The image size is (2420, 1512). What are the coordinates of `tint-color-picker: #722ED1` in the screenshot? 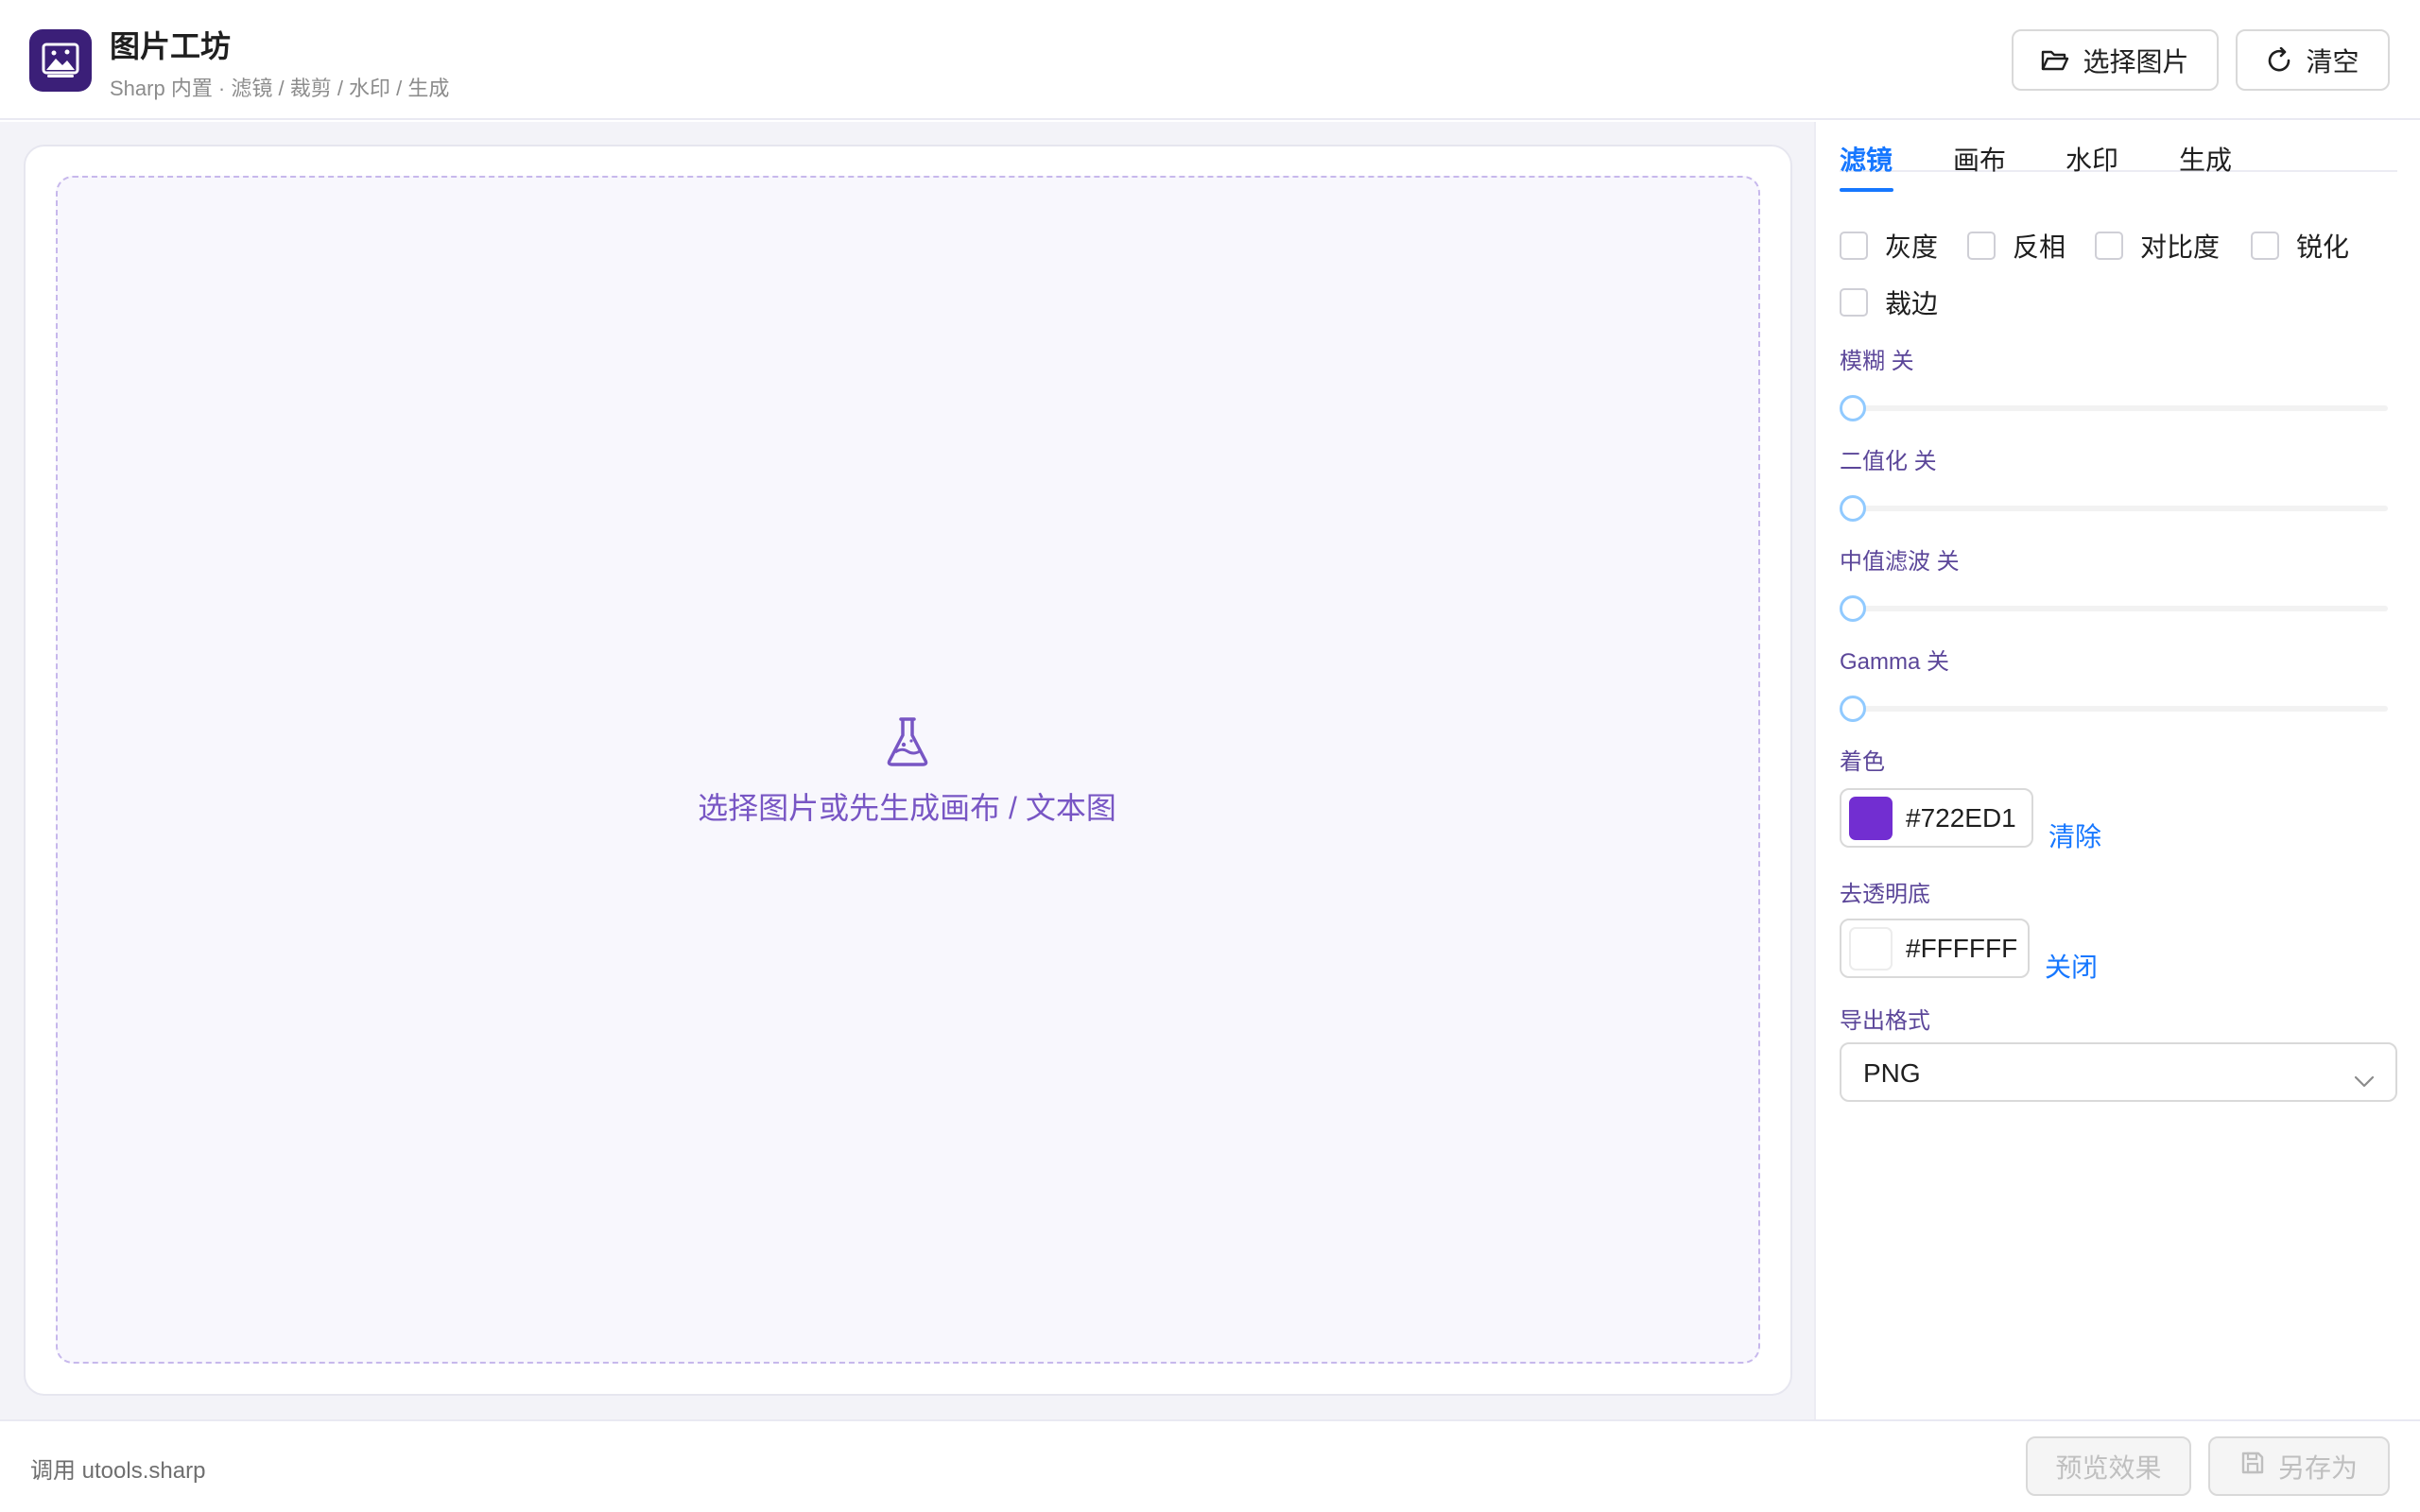 It's located at (1936, 818).